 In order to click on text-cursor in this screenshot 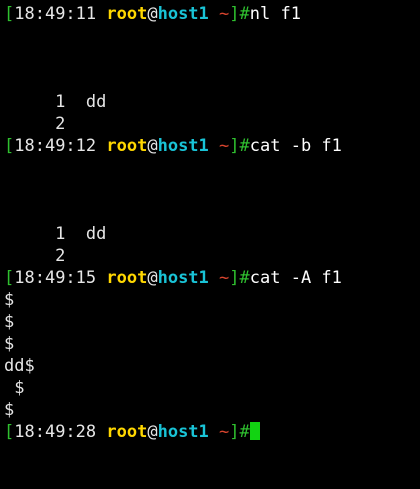, I will do `click(254, 431)`.